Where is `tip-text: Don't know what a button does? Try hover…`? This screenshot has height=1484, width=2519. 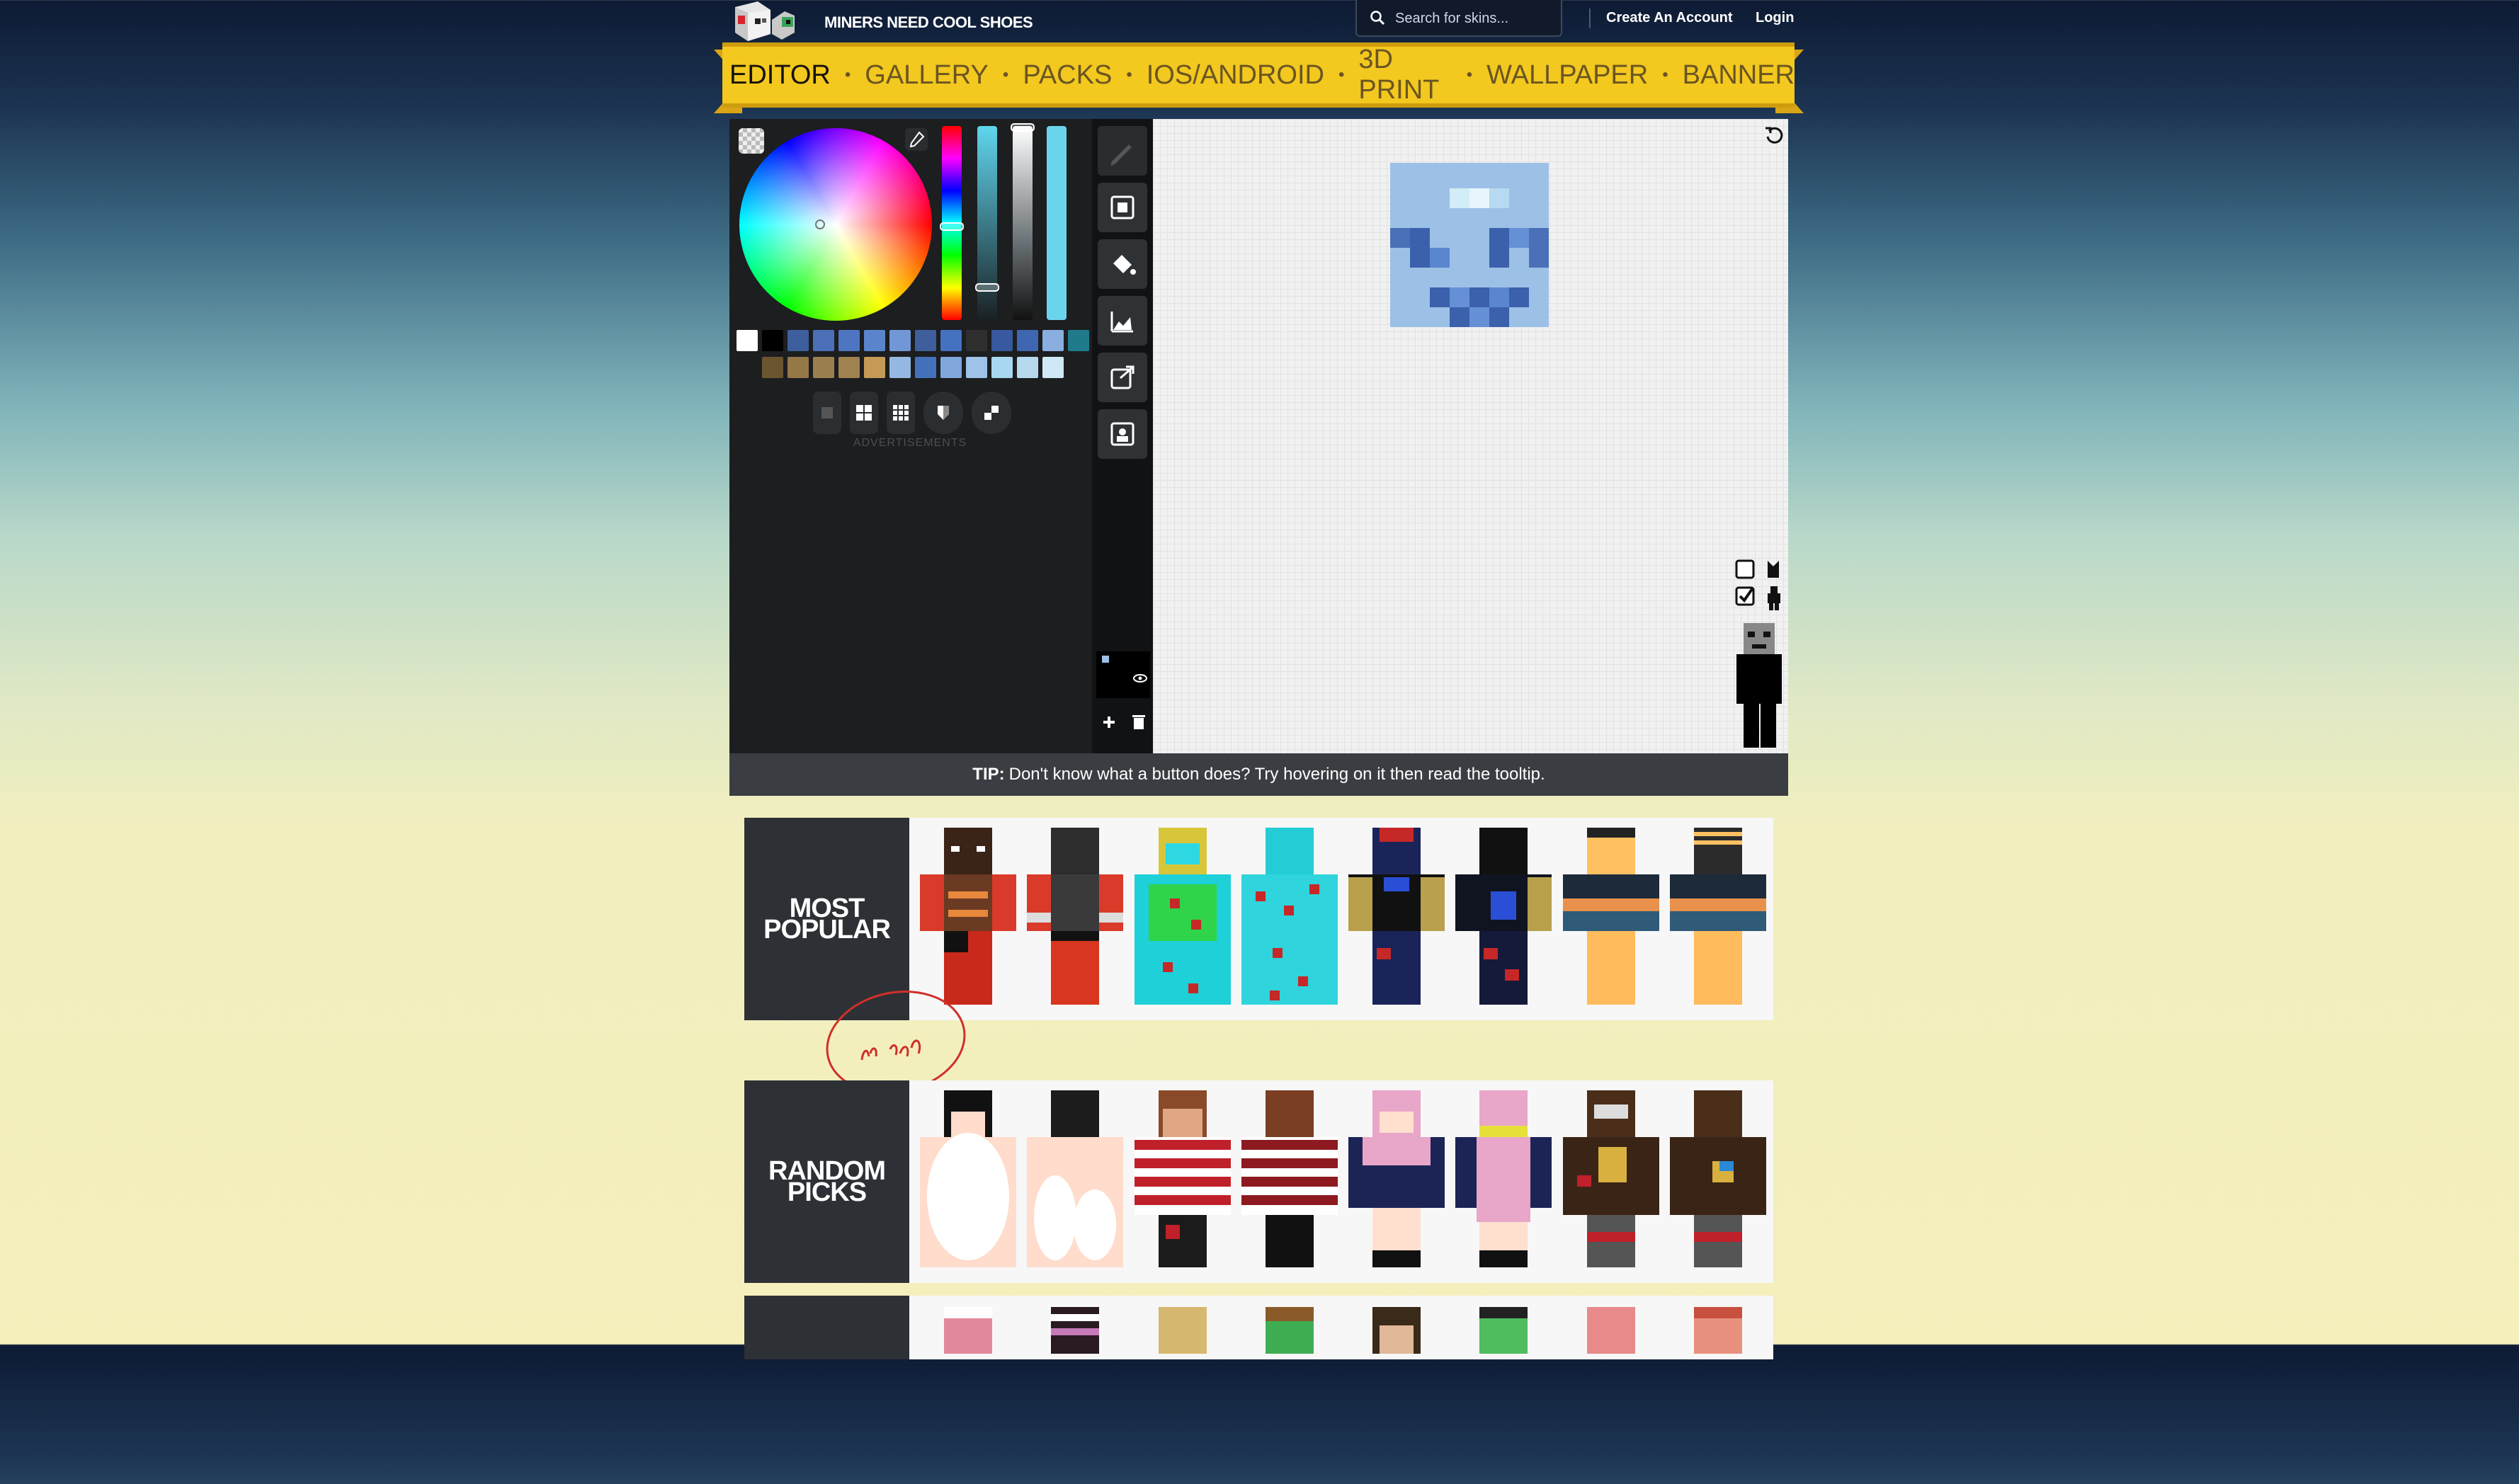 tip-text: Don't know what a button does? Try hover… is located at coordinates (1276, 774).